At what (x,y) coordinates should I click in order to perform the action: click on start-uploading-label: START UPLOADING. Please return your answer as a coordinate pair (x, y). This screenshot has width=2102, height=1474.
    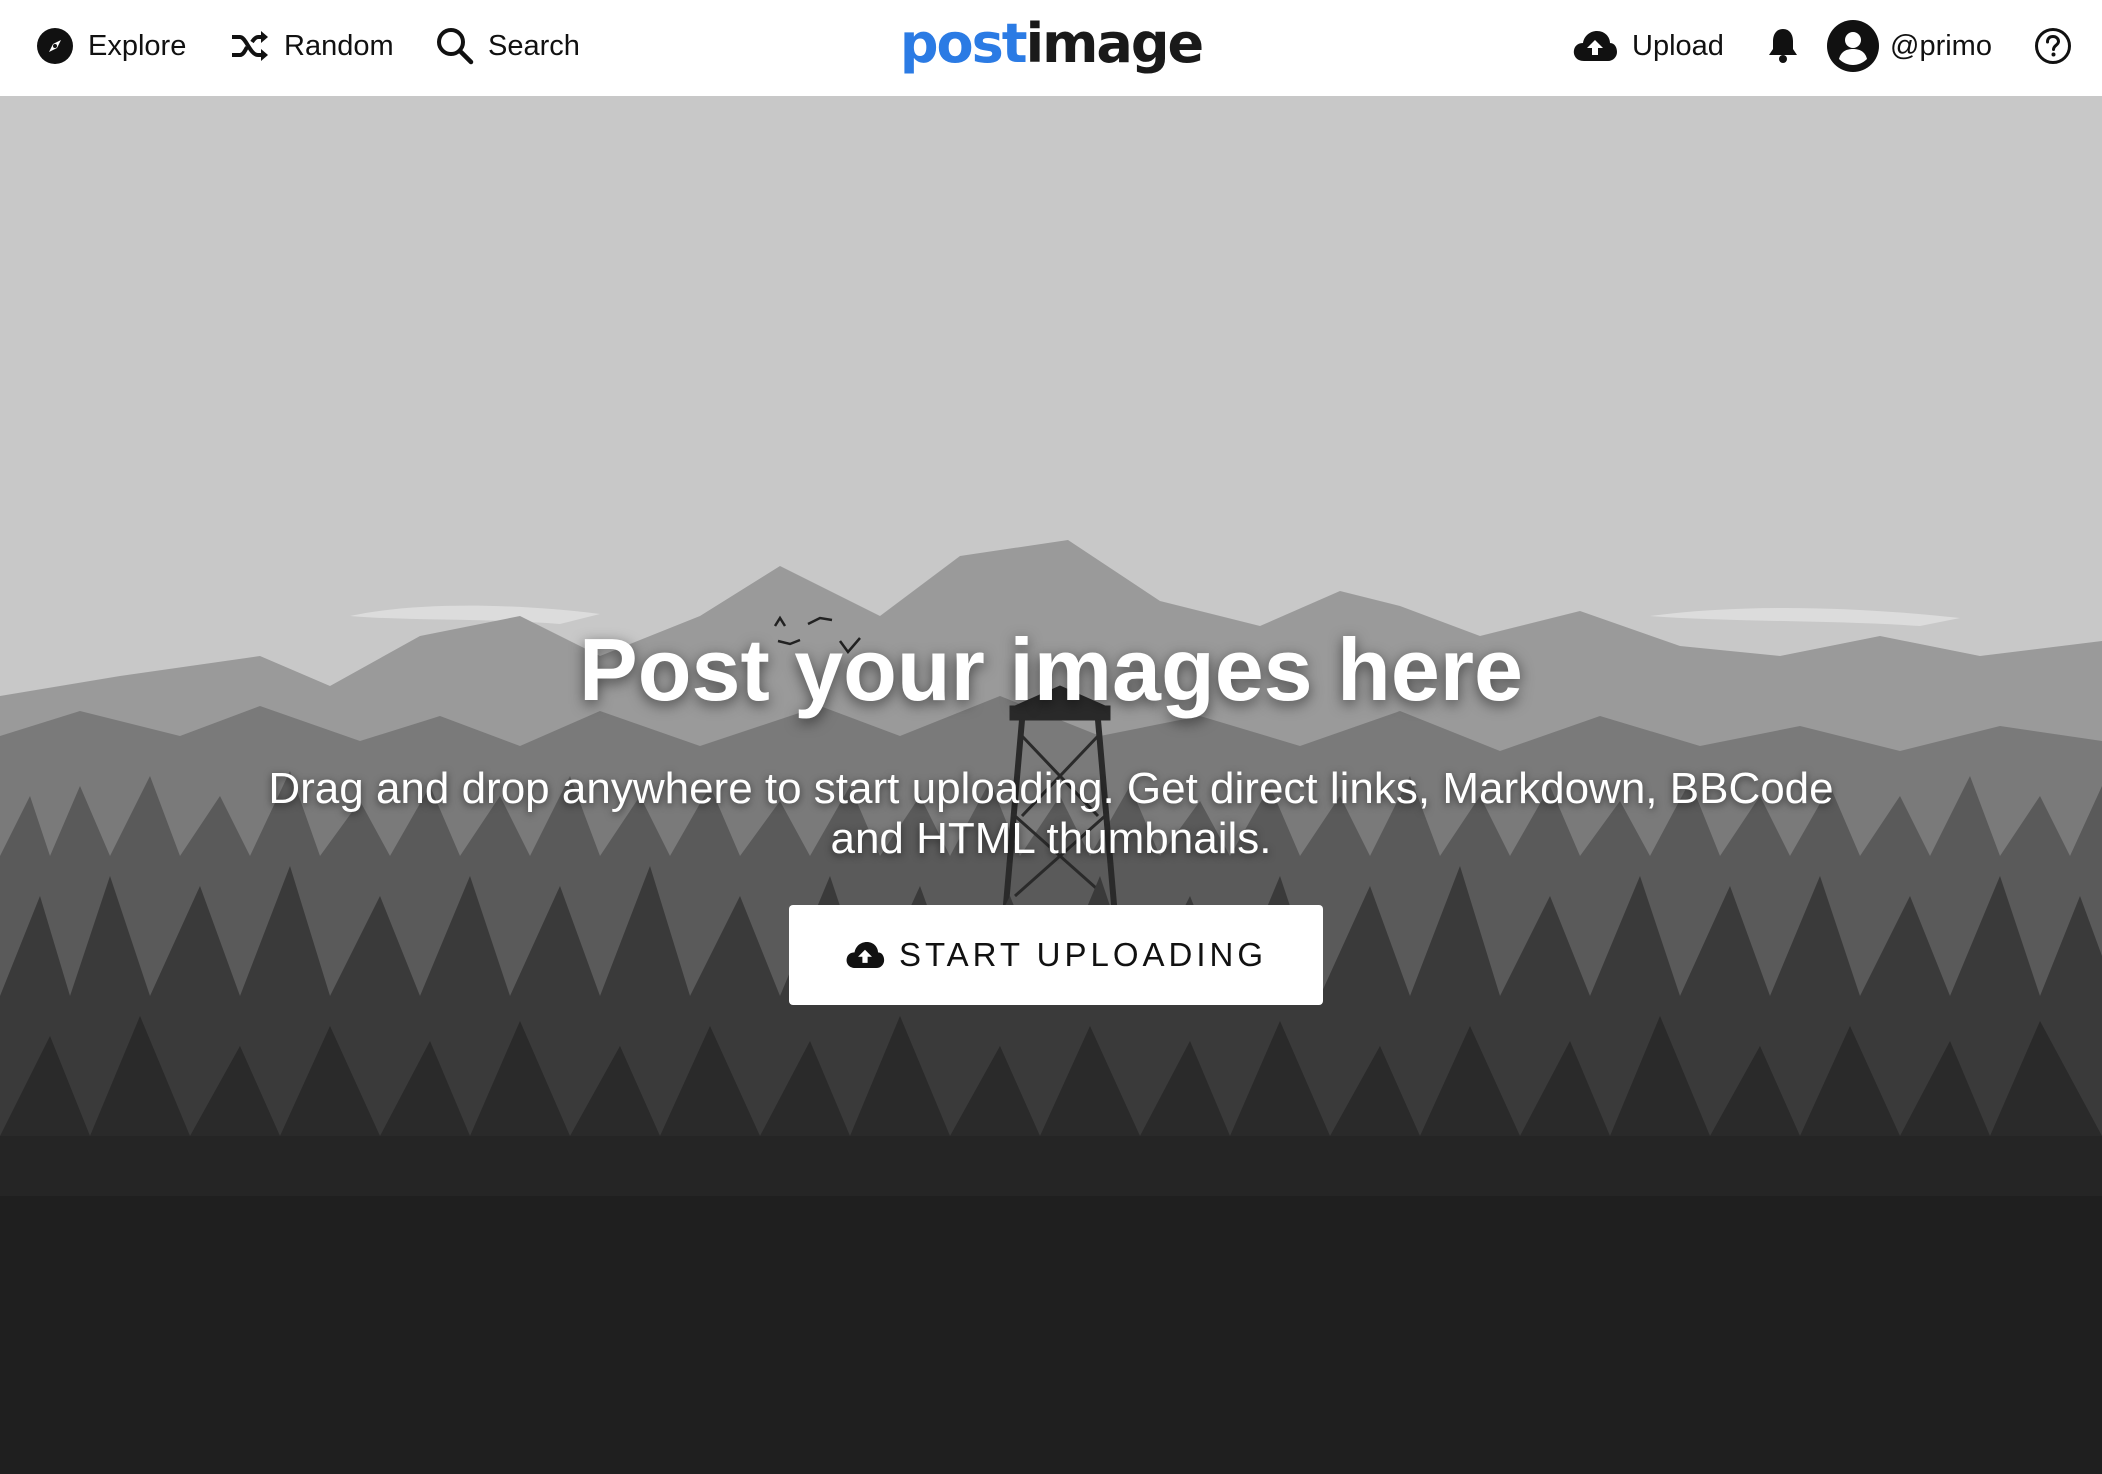
    Looking at the image, I should click on (1083, 954).